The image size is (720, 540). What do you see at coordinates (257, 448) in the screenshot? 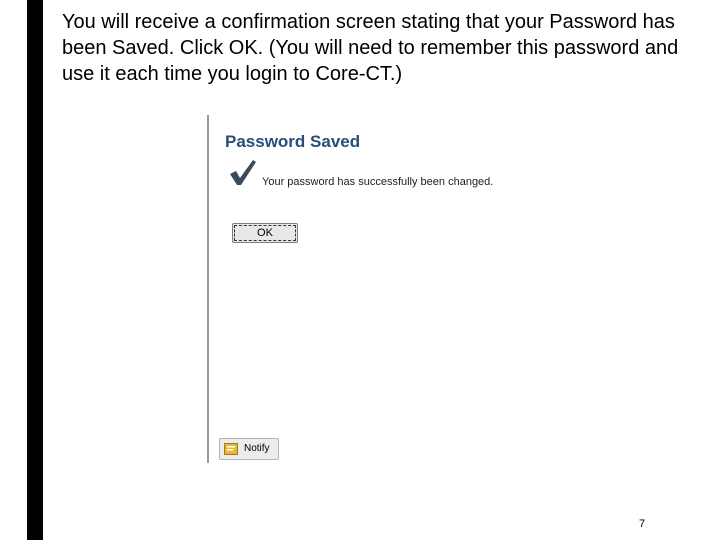
I see `notify-label: Notify` at bounding box center [257, 448].